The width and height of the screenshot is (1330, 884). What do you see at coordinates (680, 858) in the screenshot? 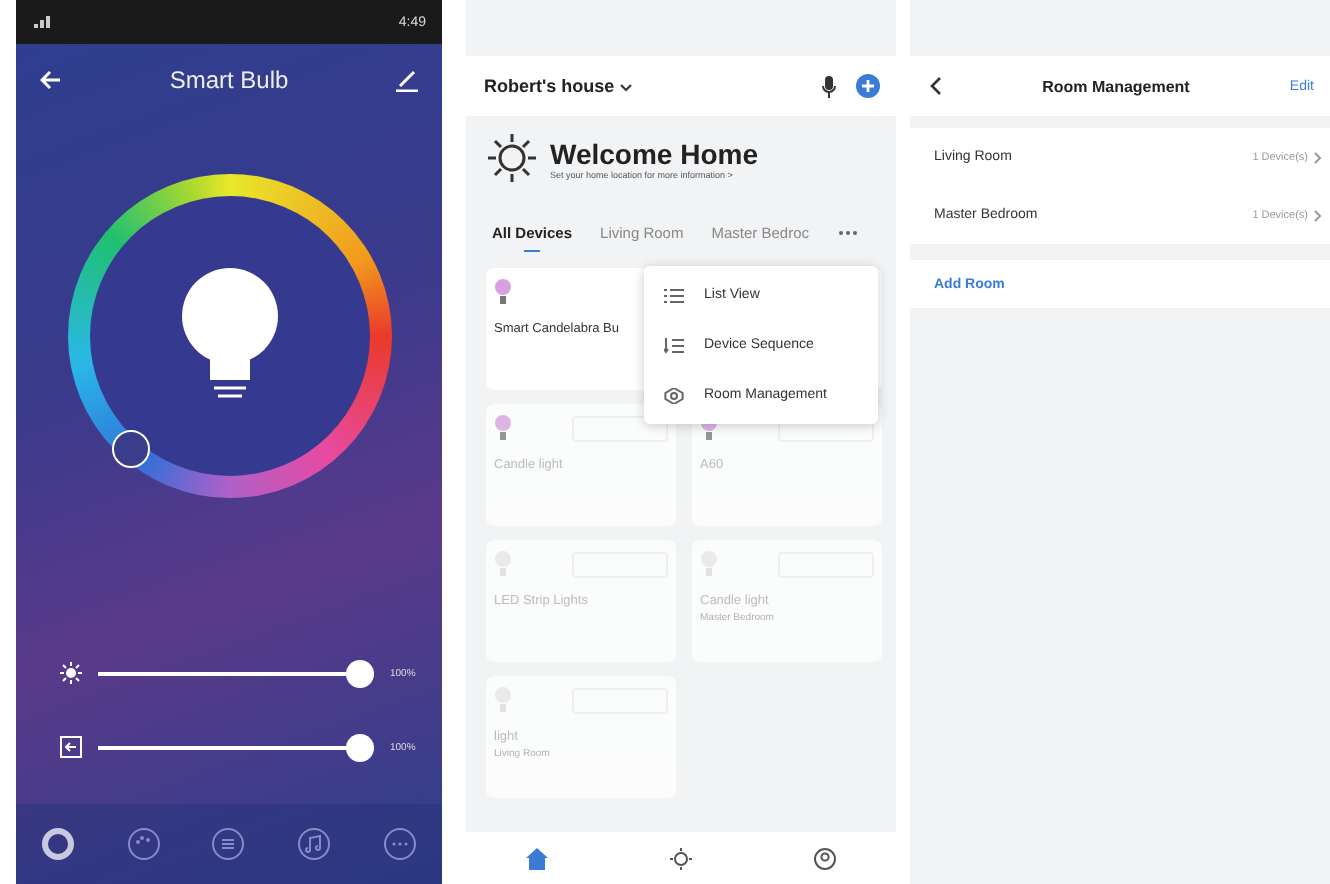
I see `scene-icon` at bounding box center [680, 858].